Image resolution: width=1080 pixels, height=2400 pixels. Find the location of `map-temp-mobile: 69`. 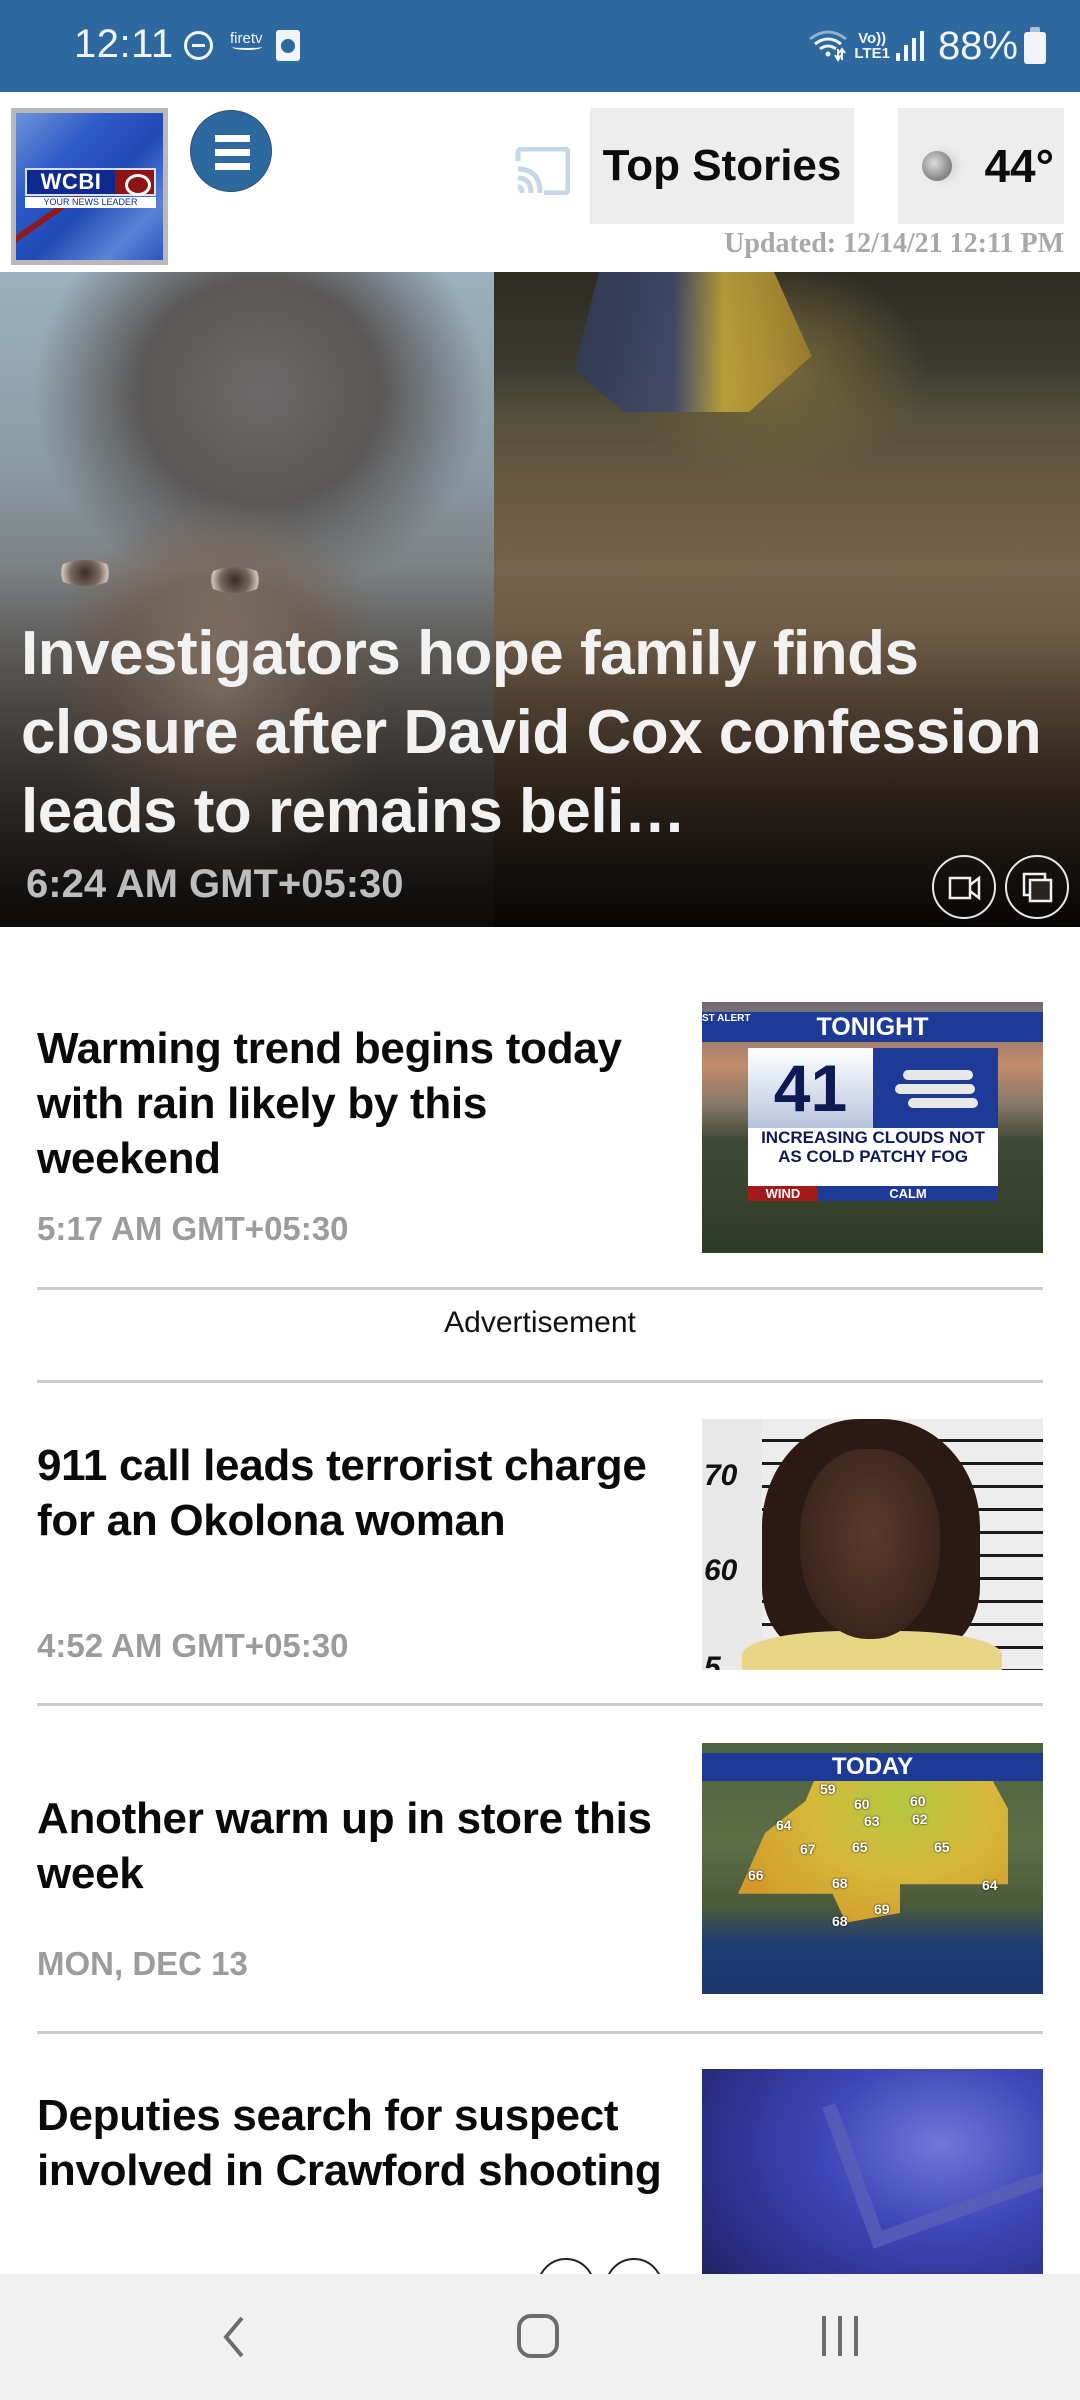

map-temp-mobile: 69 is located at coordinates (882, 1909).